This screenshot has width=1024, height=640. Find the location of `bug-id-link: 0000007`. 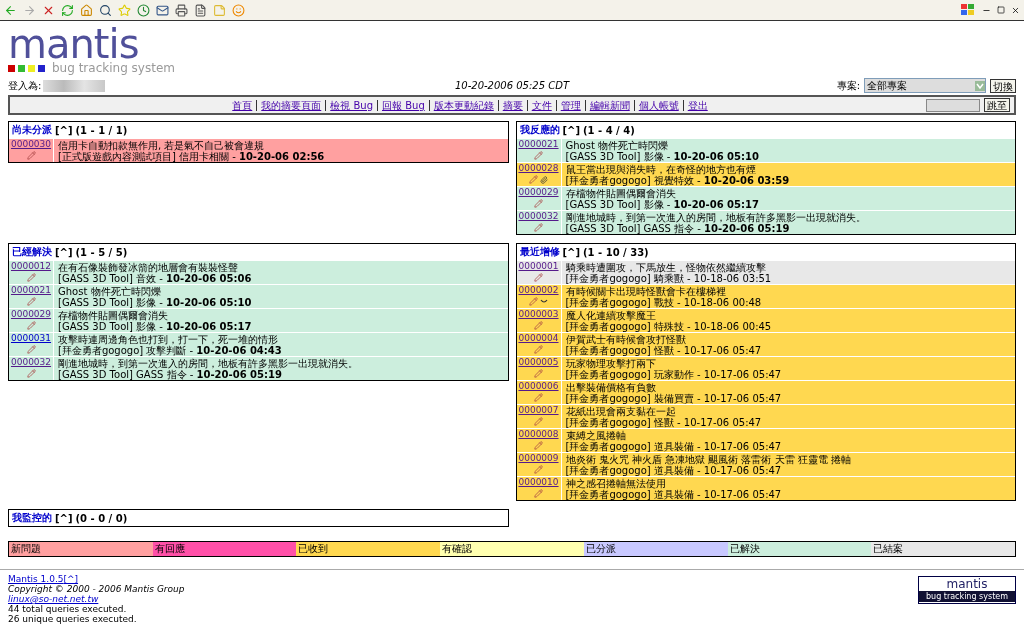

bug-id-link: 0000007 is located at coordinates (538, 410).